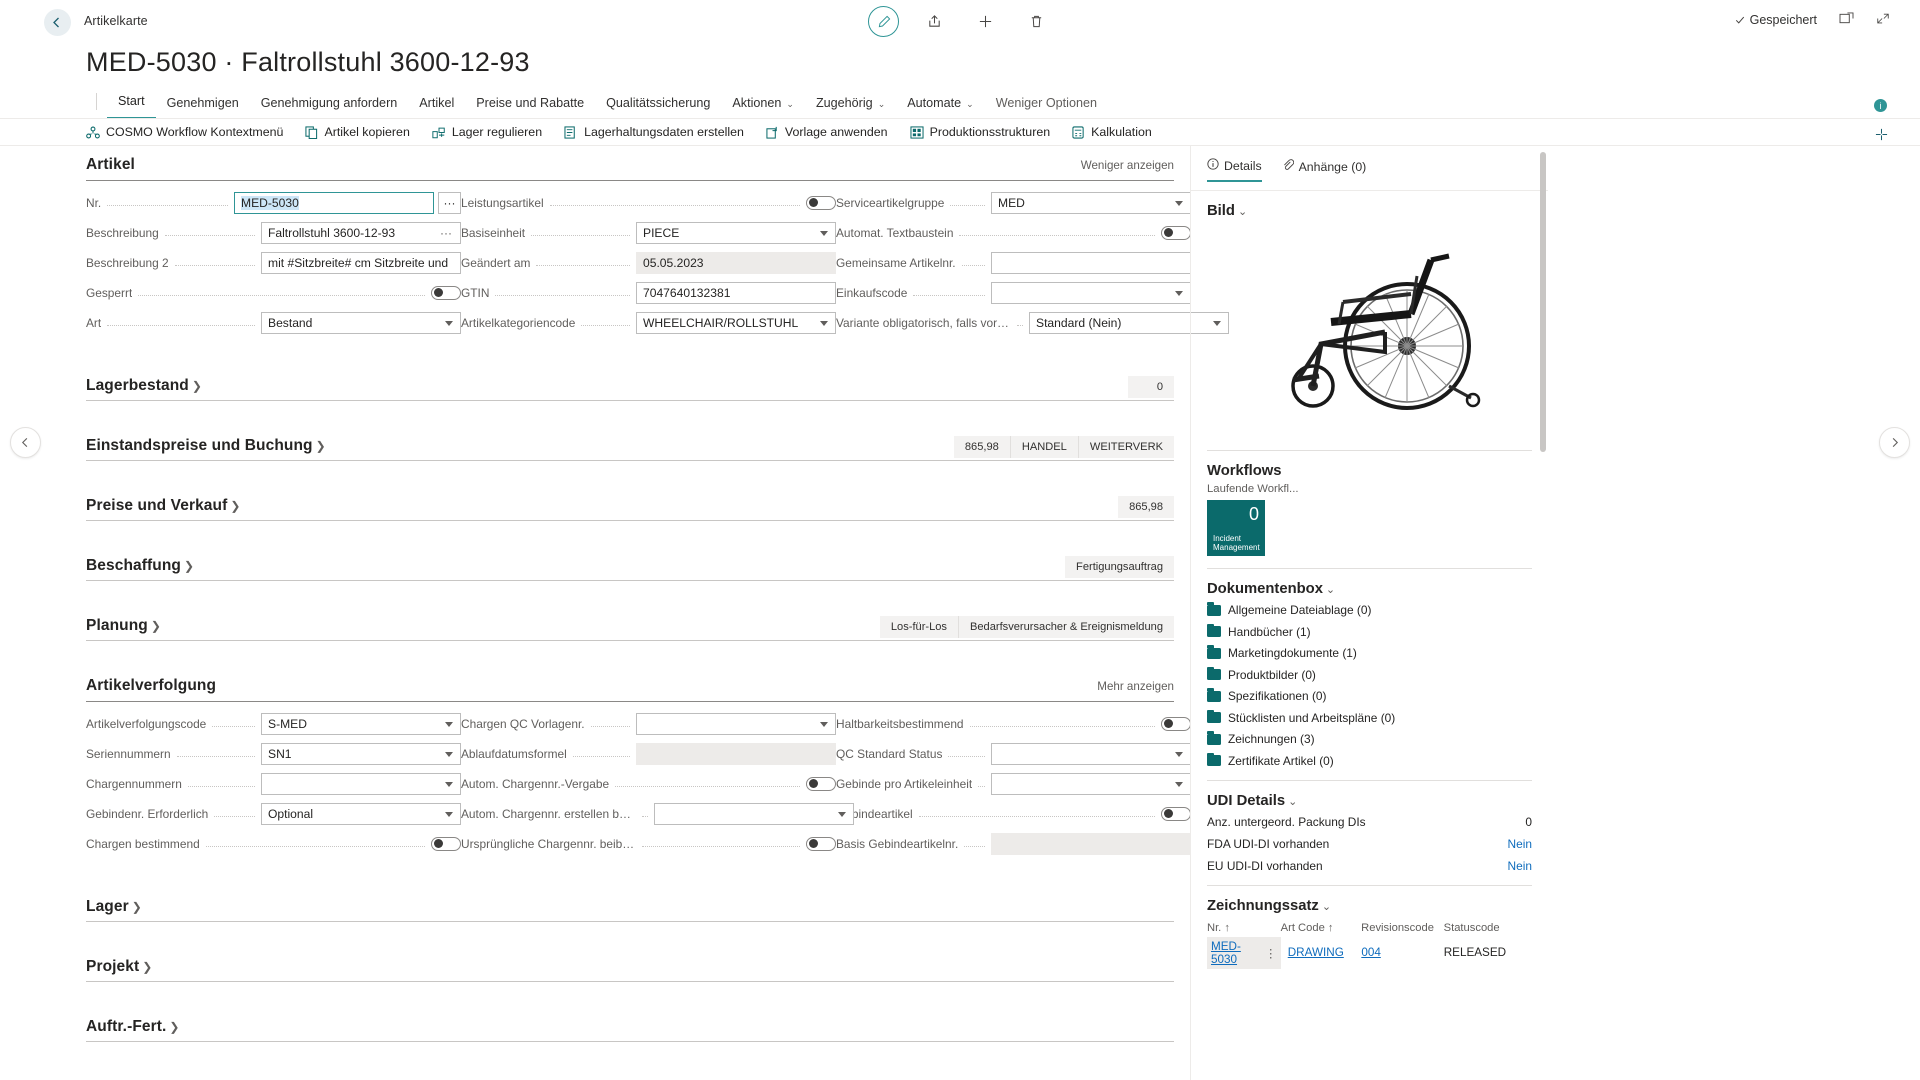  What do you see at coordinates (203, 105) in the screenshot?
I see `tab-genehmigen: Genehmigen` at bounding box center [203, 105].